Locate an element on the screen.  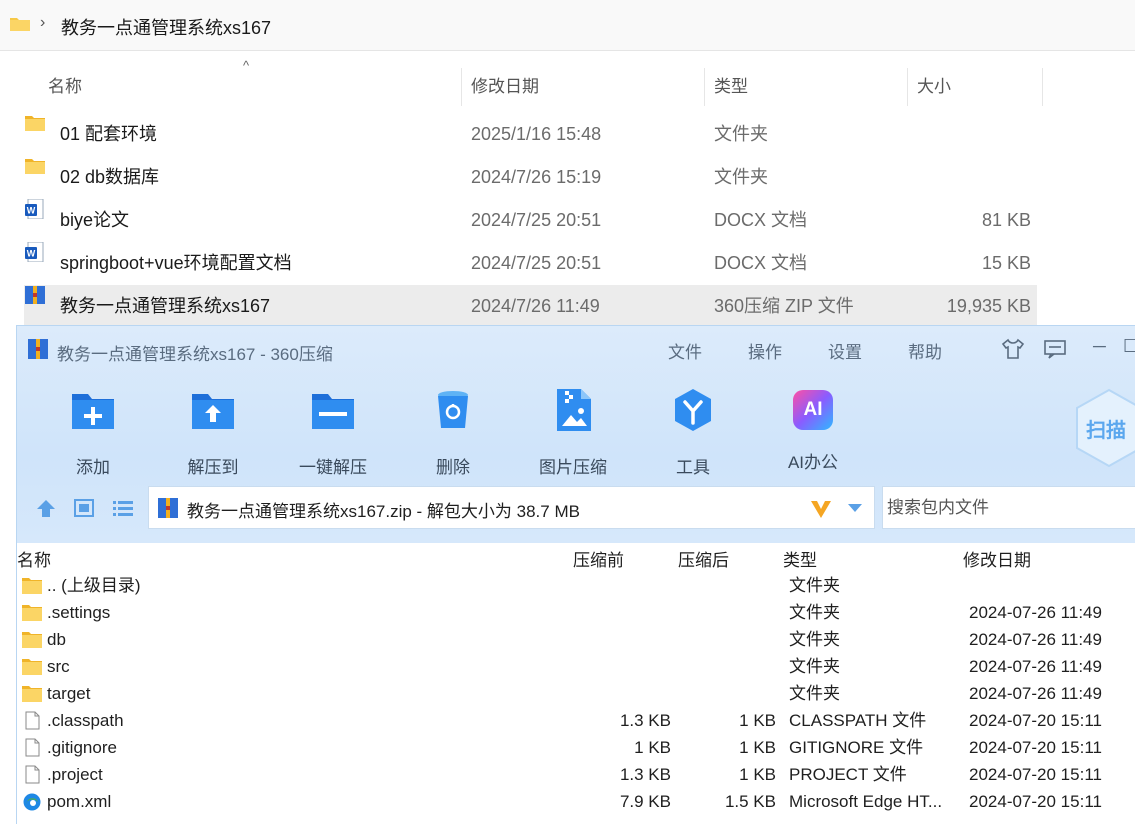
file-type: 文件夹 is located at coordinates (741, 177).